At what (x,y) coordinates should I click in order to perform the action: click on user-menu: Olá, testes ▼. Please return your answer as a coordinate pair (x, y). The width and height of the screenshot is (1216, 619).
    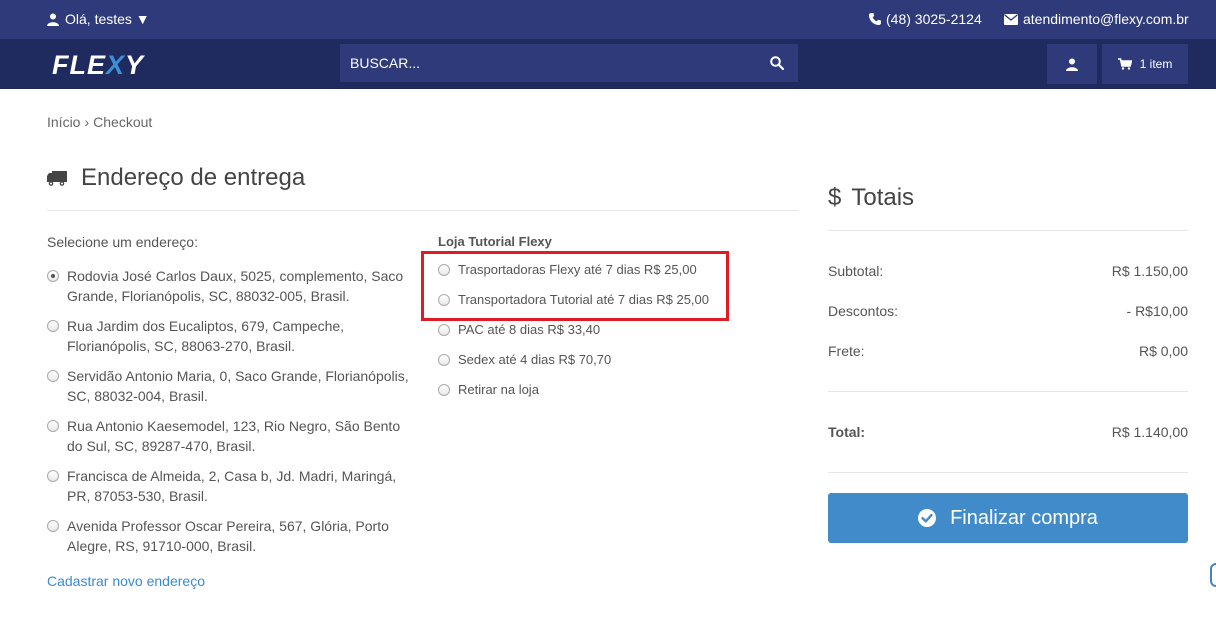
    Looking at the image, I should click on (98, 19).